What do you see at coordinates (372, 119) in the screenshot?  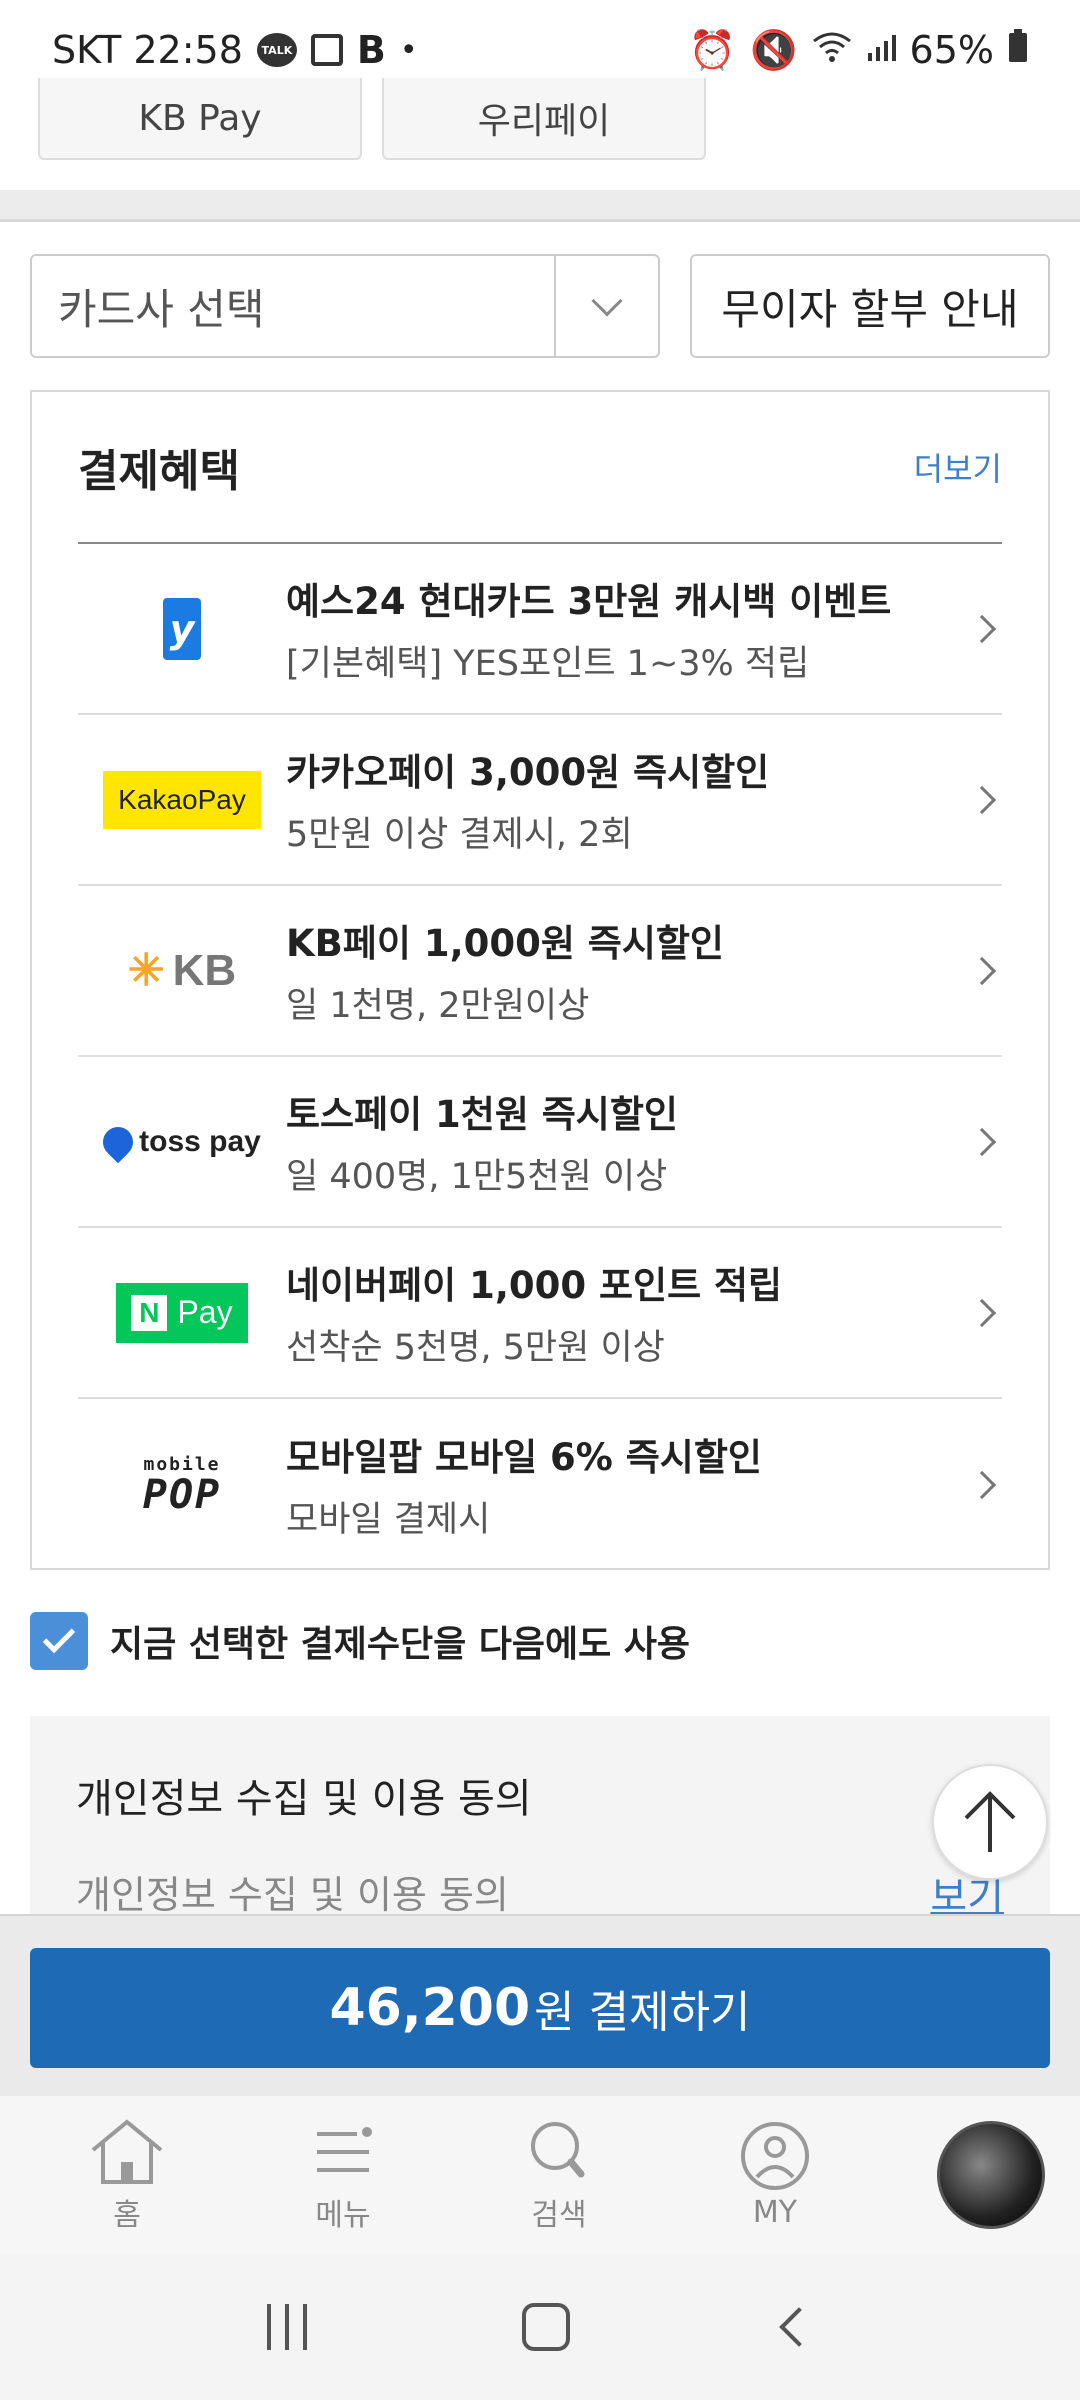 I see `pay-method-row: KB Pay 우리페이` at bounding box center [372, 119].